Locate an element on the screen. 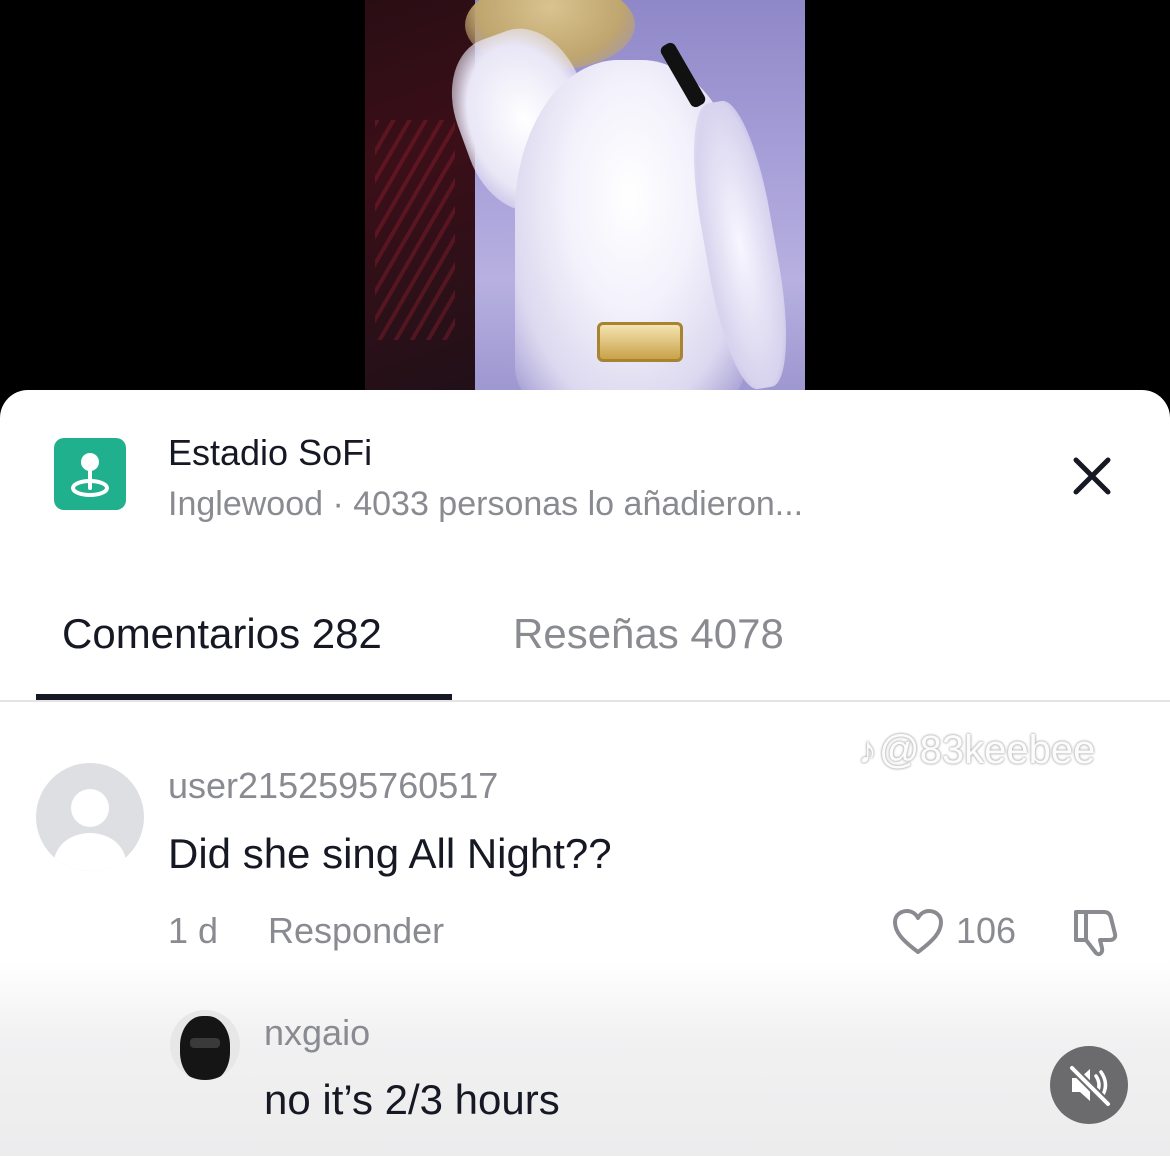 This screenshot has height=1156, width=1170. comment-username: user2152595760517 is located at coordinates (333, 786).